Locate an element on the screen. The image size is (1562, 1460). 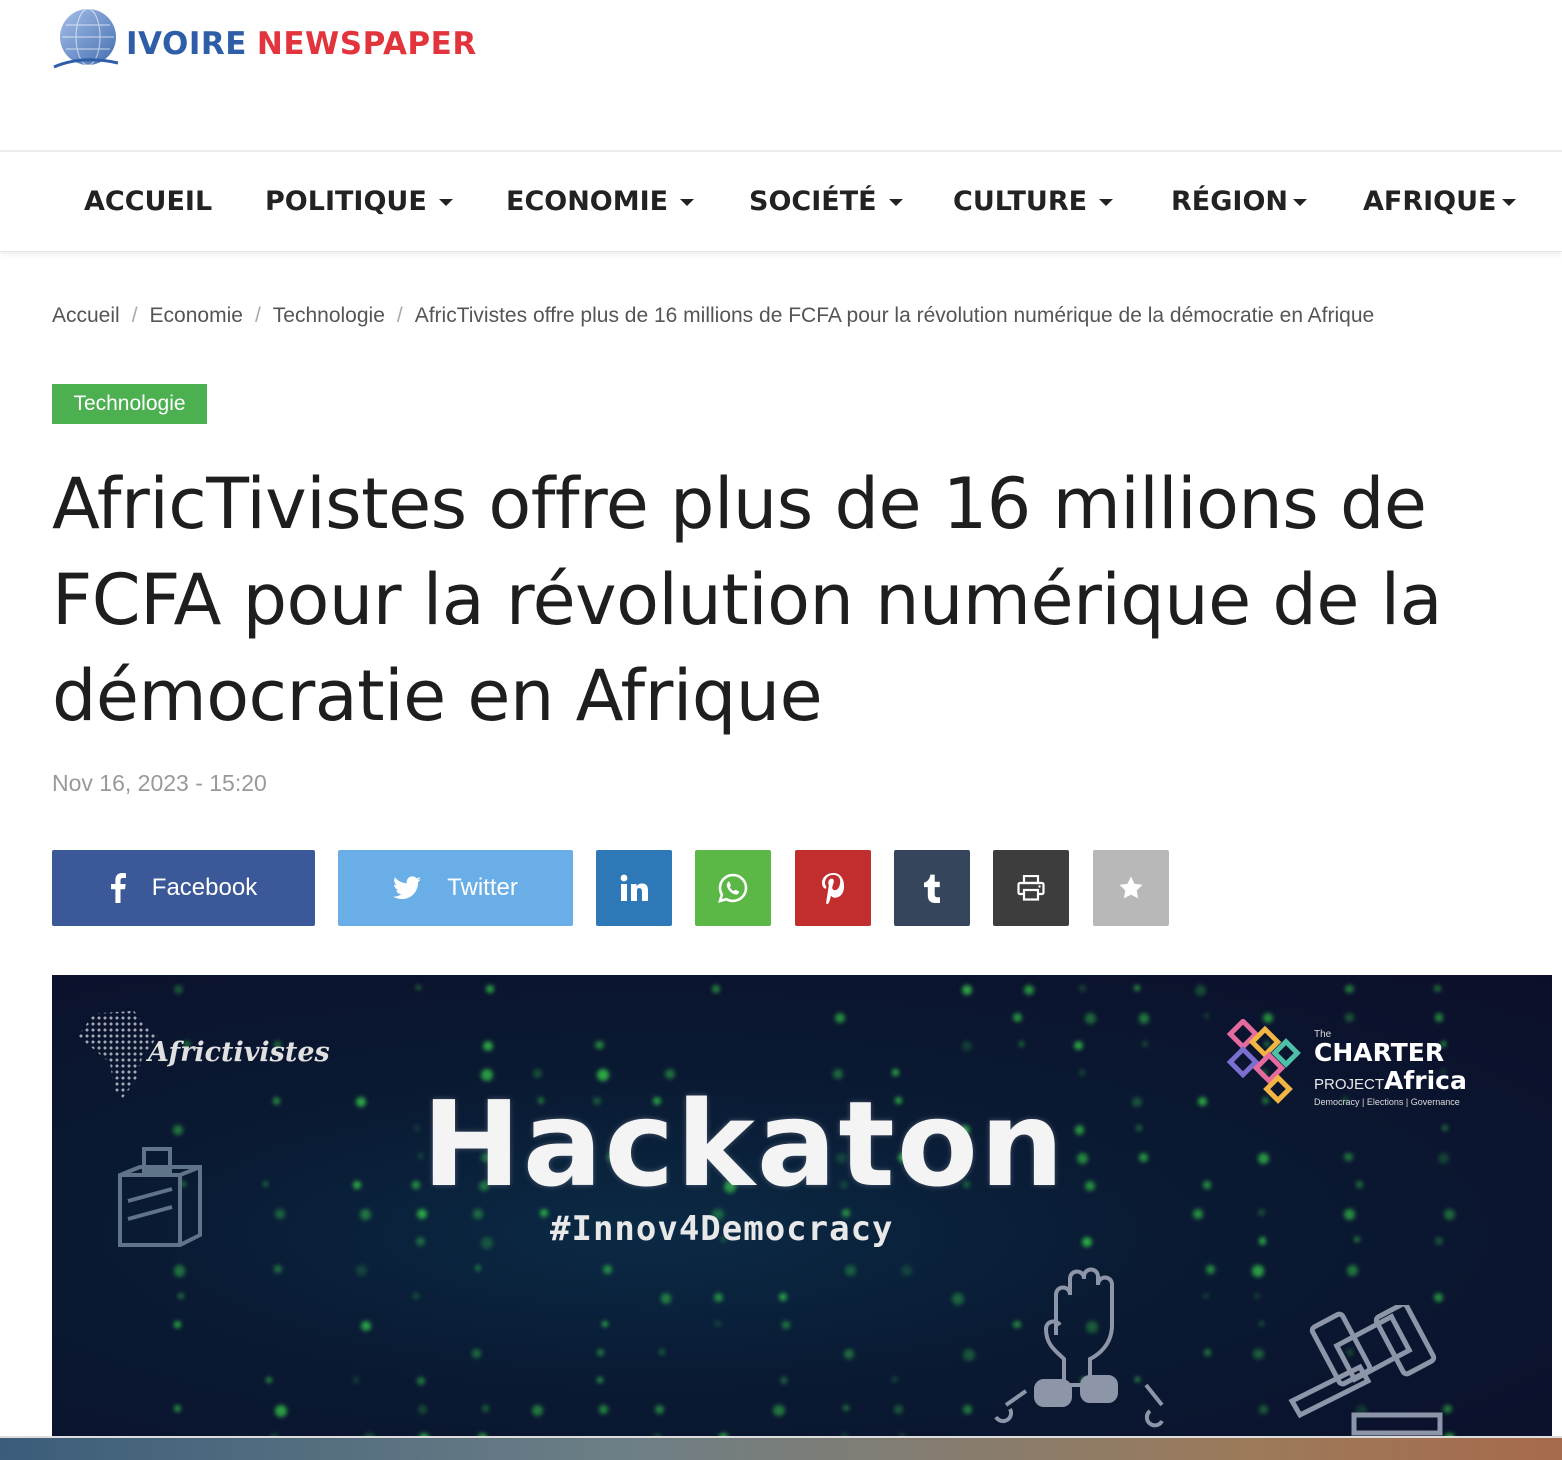
share-linkedin-button is located at coordinates (634, 888).